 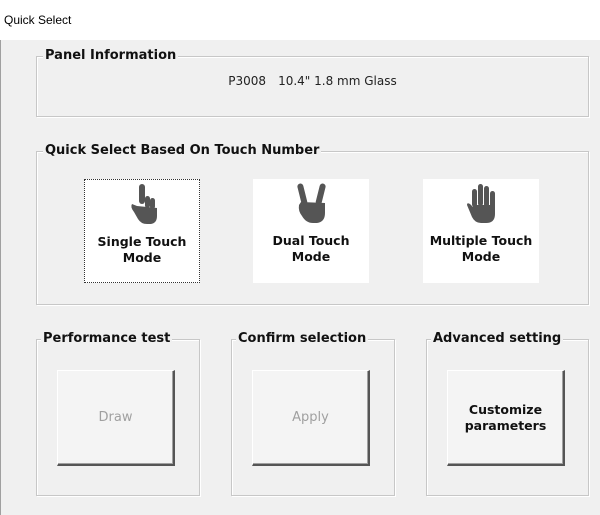 I want to click on apply-button: Apply, so click(x=311, y=418).